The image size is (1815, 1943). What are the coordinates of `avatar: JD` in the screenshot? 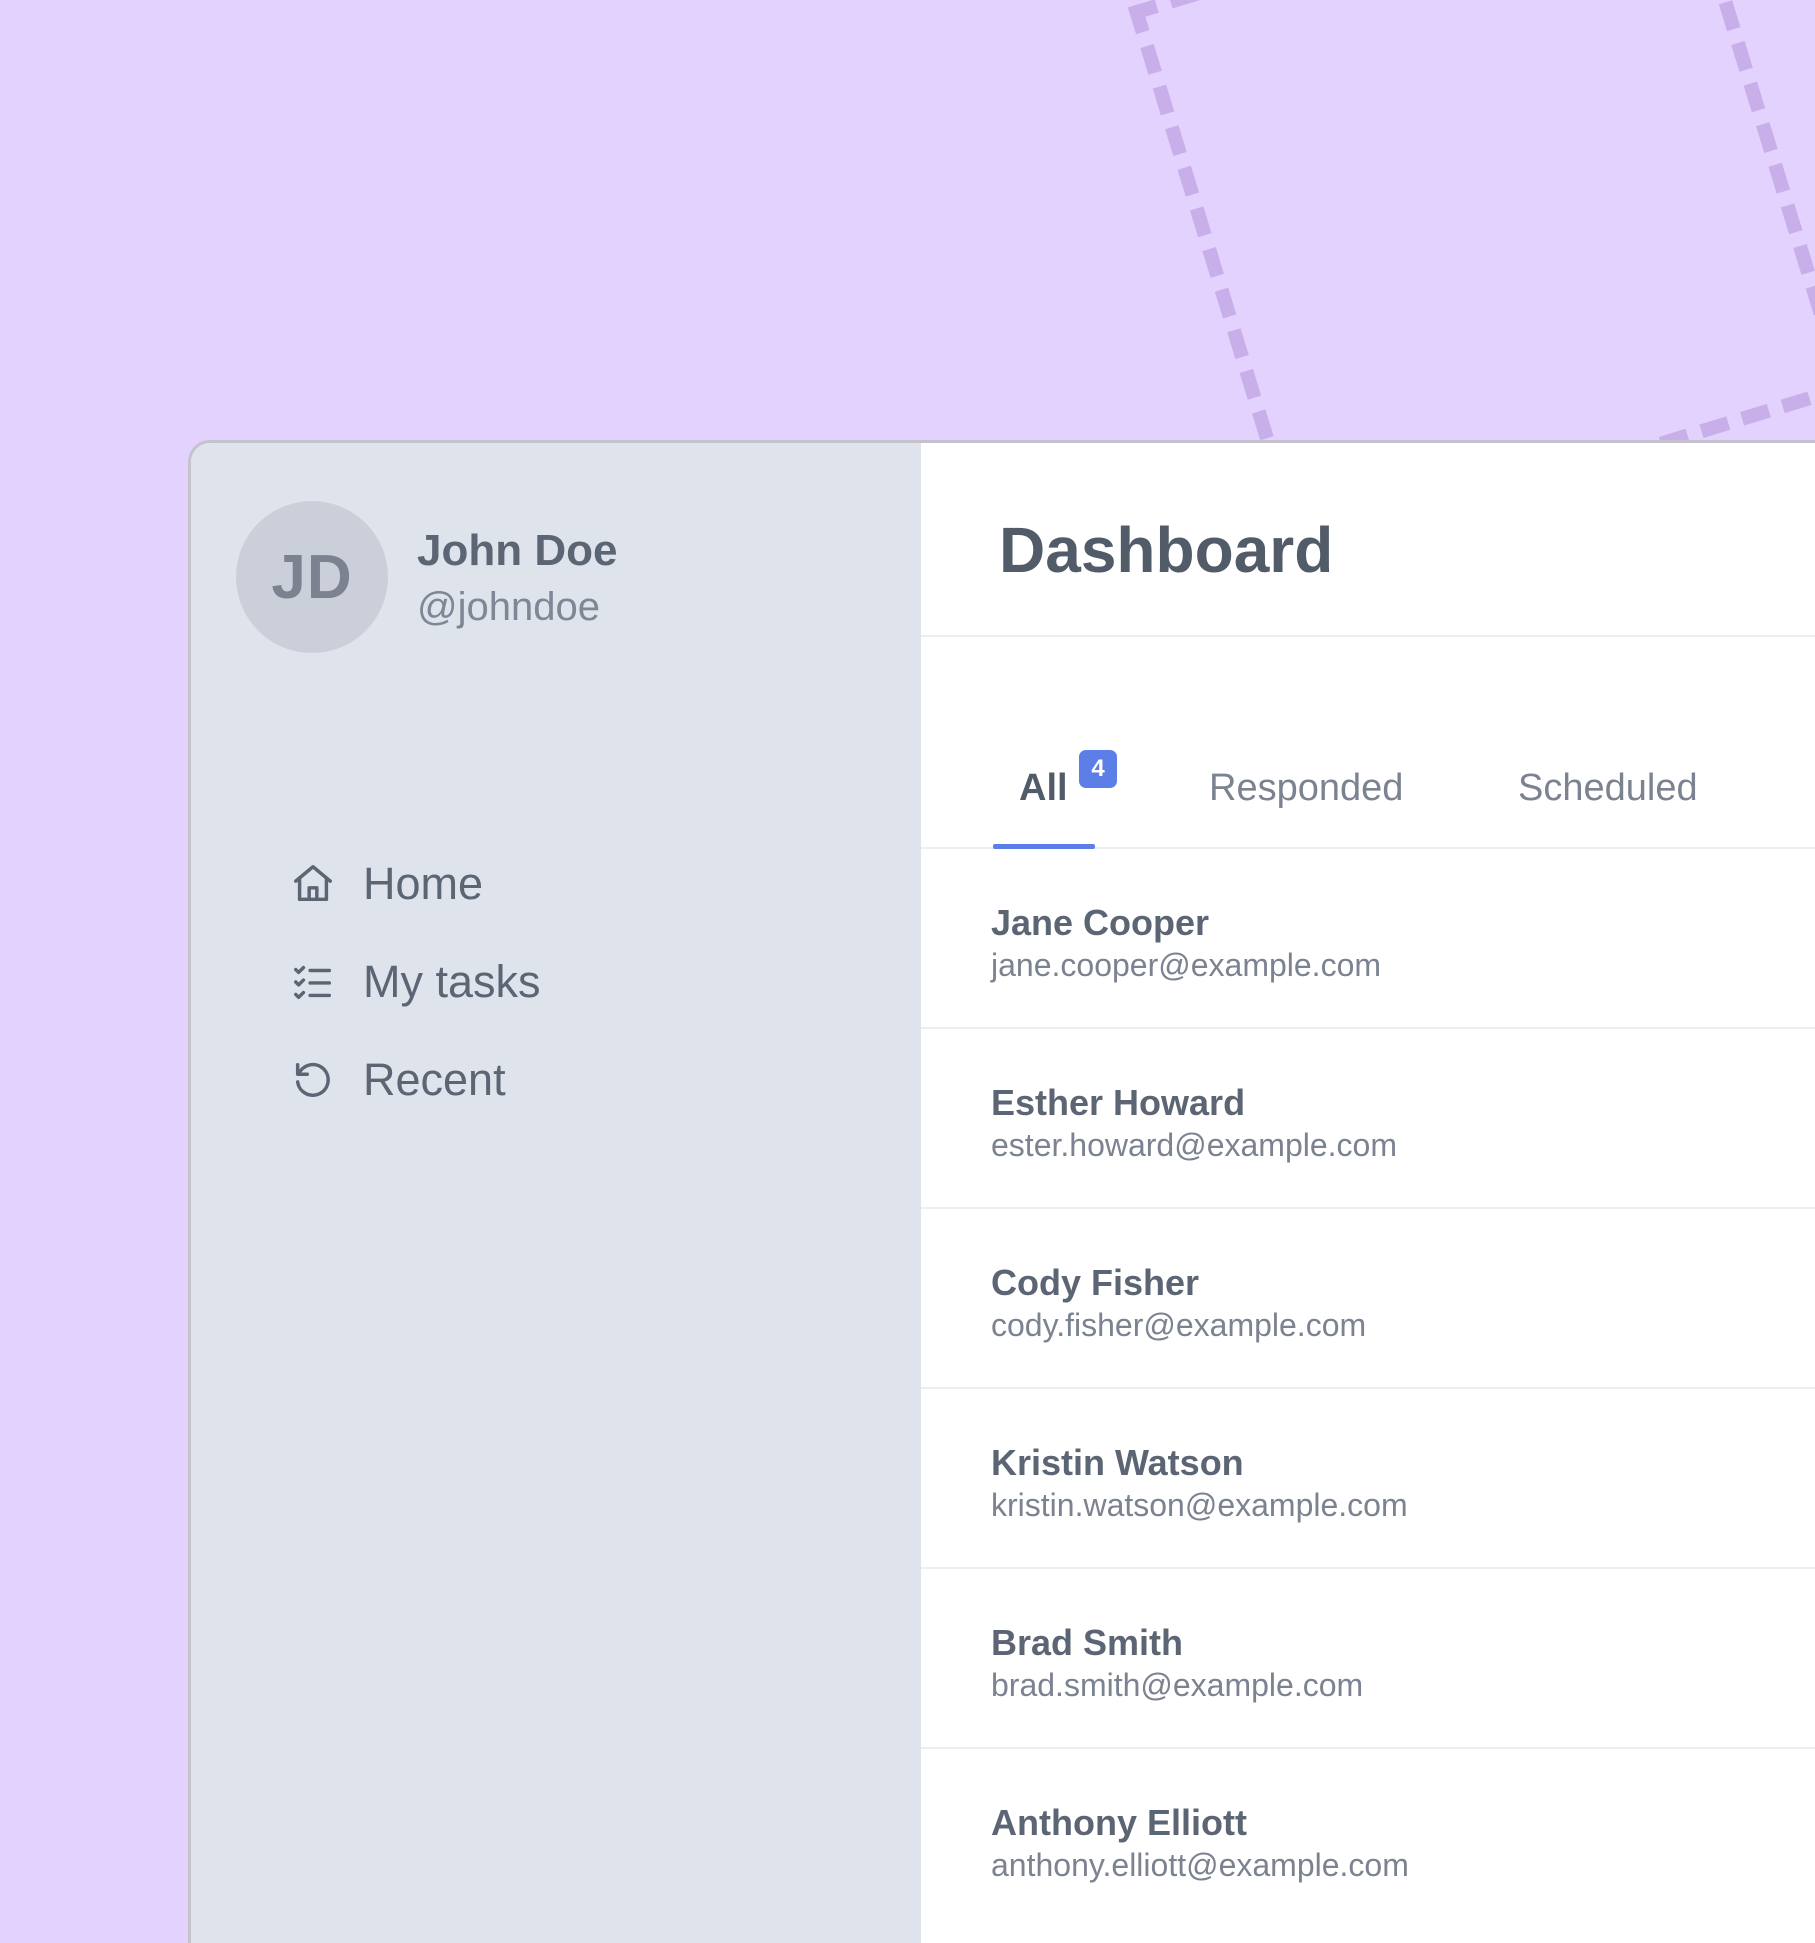 It's located at (312, 577).